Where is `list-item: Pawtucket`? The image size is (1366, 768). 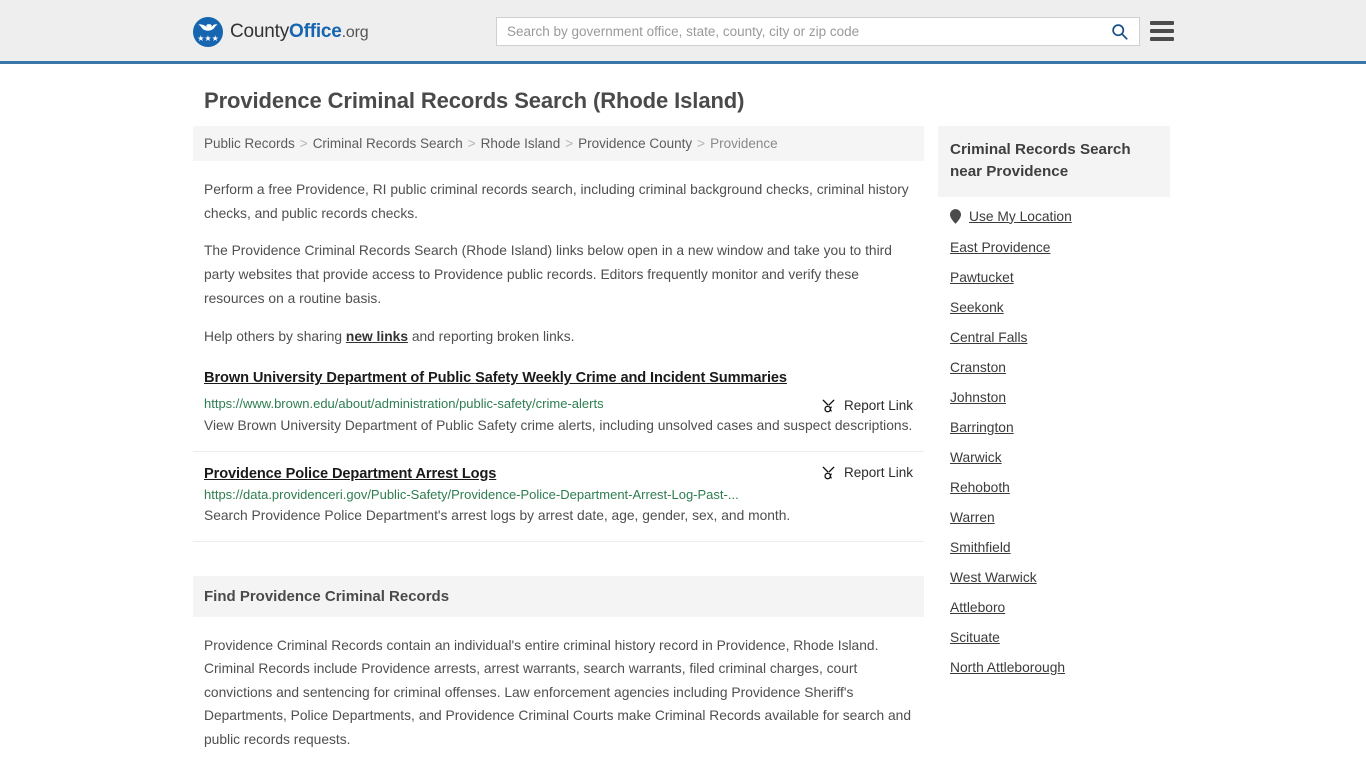 list-item: Pawtucket is located at coordinates (1060, 278).